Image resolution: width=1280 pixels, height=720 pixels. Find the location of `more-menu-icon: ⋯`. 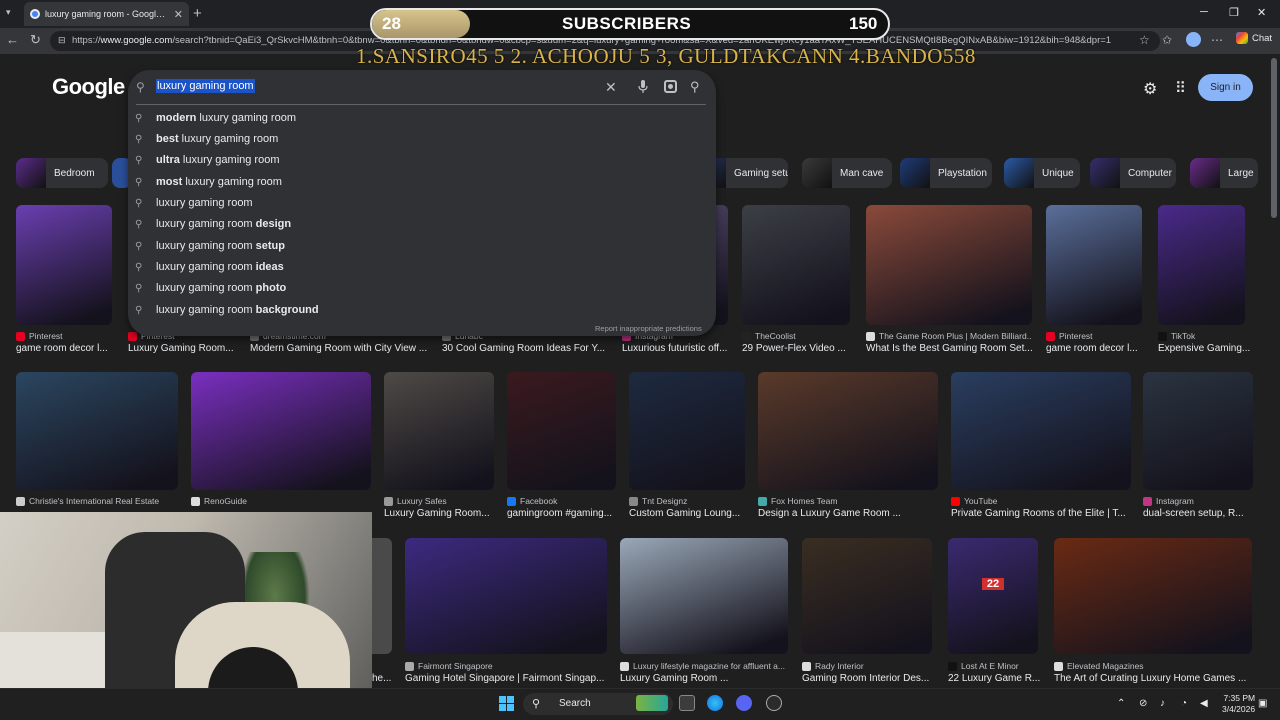

more-menu-icon: ⋯ is located at coordinates (1217, 40).